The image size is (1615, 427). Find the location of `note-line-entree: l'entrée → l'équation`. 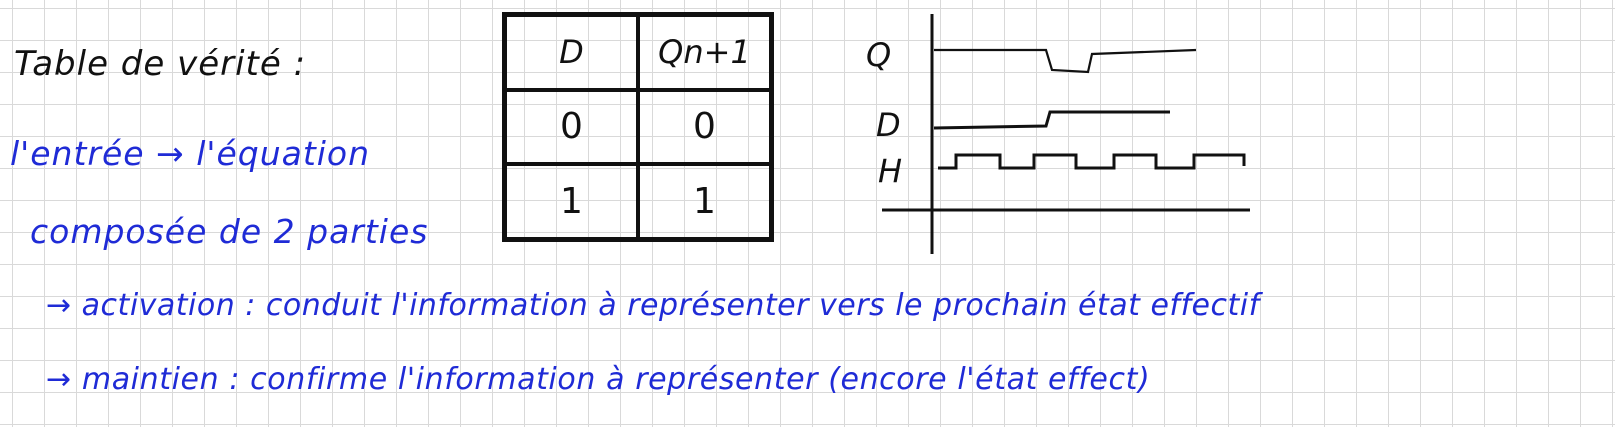

note-line-entree: l'entrée → l'équation is located at coordinates (190, 153).